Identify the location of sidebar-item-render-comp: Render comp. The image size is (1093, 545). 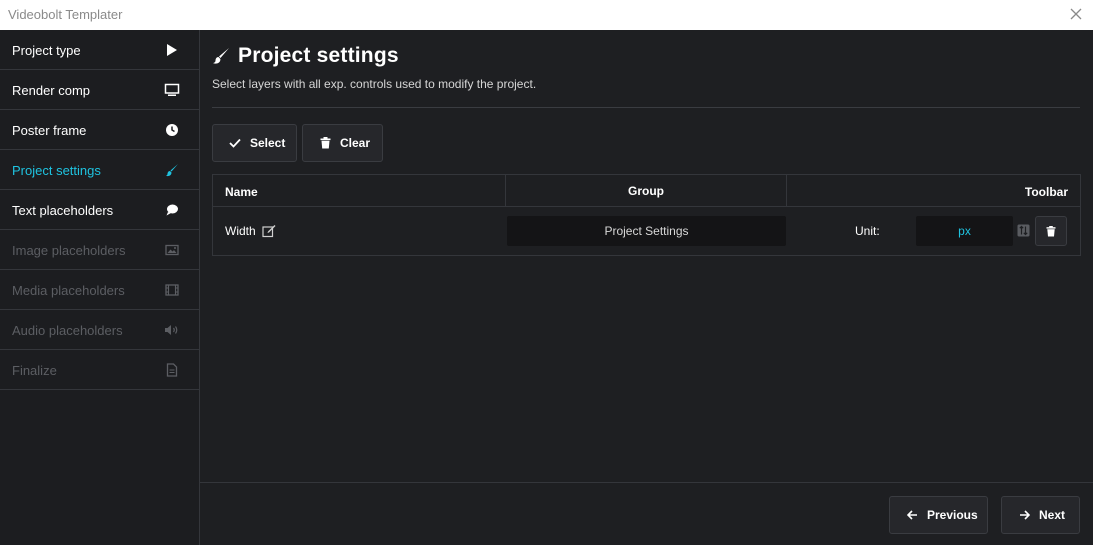
(99, 90).